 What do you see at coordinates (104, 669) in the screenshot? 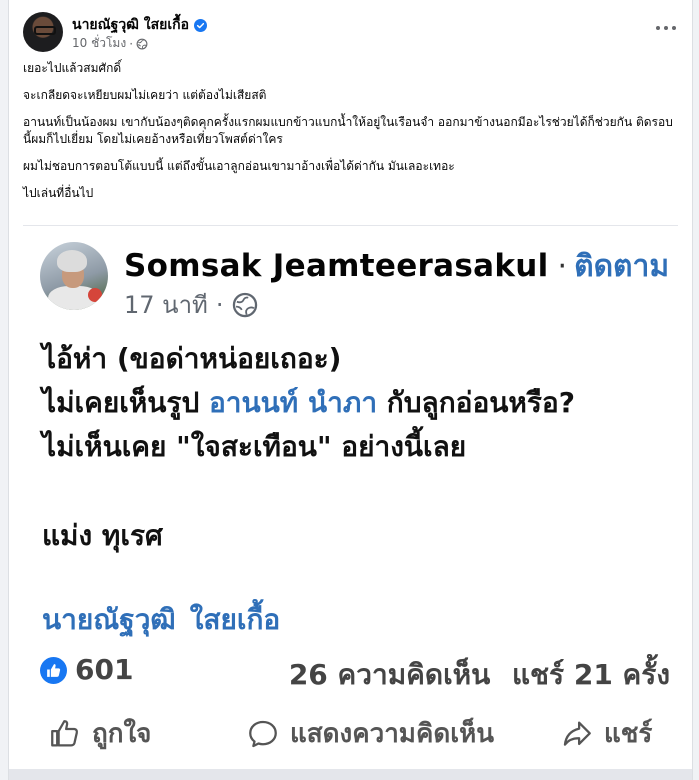
I see `like-count: 601` at bounding box center [104, 669].